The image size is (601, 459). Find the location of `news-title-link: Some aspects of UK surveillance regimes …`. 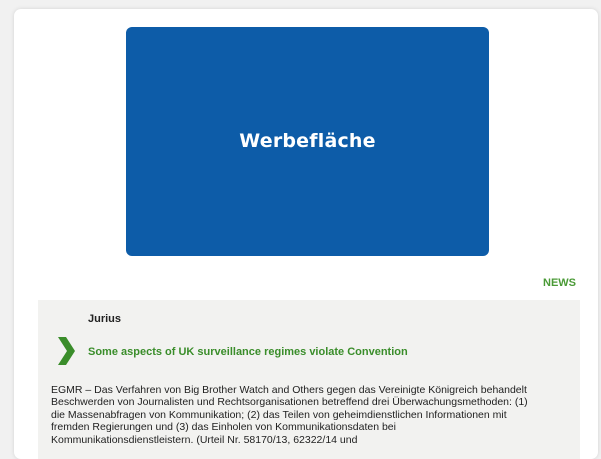

news-title-link: Some aspects of UK surveillance regimes … is located at coordinates (248, 352).